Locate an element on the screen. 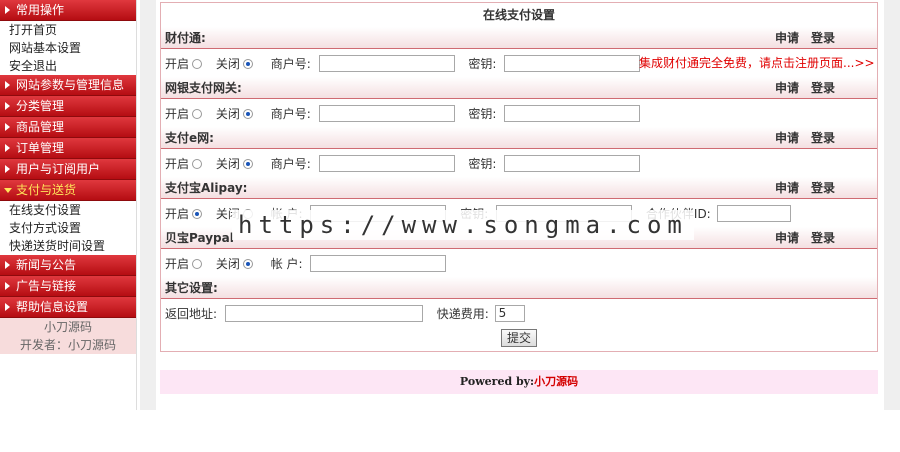  sidebar-item-online-payment: 在线支付设置 is located at coordinates (68, 210).